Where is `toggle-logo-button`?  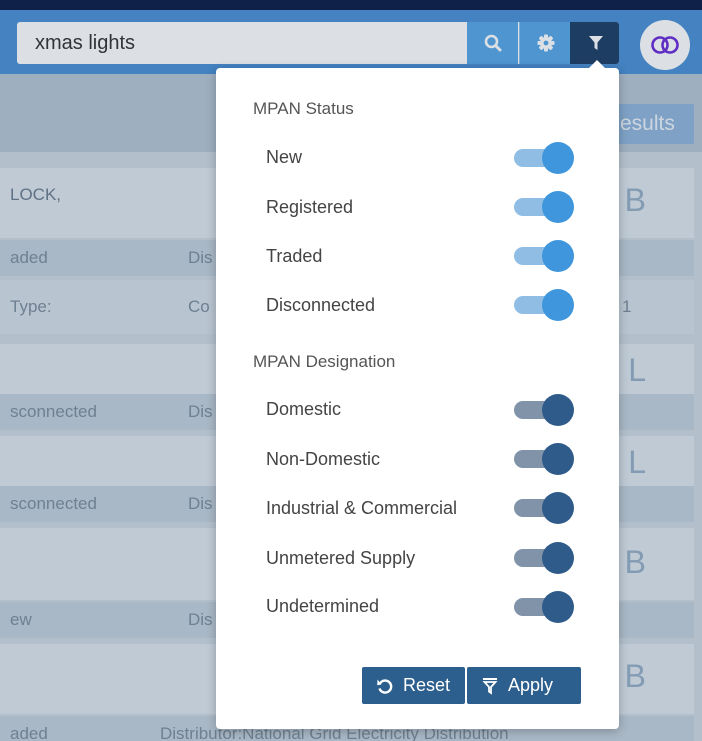 toggle-logo-button is located at coordinates (665, 45).